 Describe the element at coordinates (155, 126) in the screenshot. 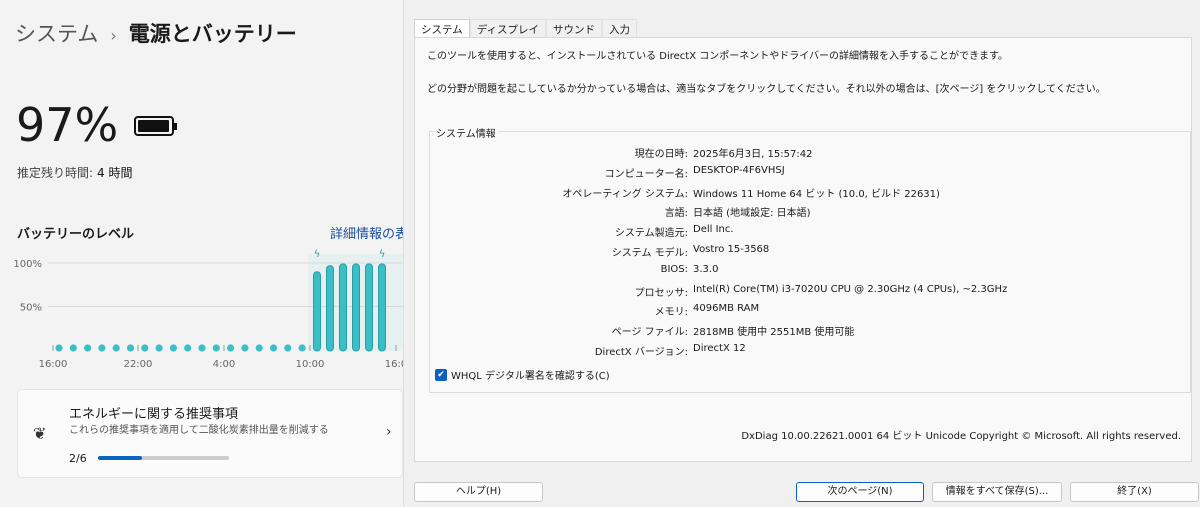

I see `battery-icon` at that location.